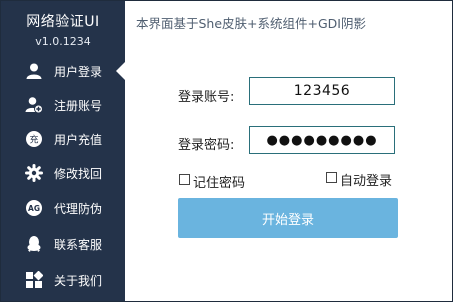  I want to click on remember-password-label: 记住密码, so click(219, 183).